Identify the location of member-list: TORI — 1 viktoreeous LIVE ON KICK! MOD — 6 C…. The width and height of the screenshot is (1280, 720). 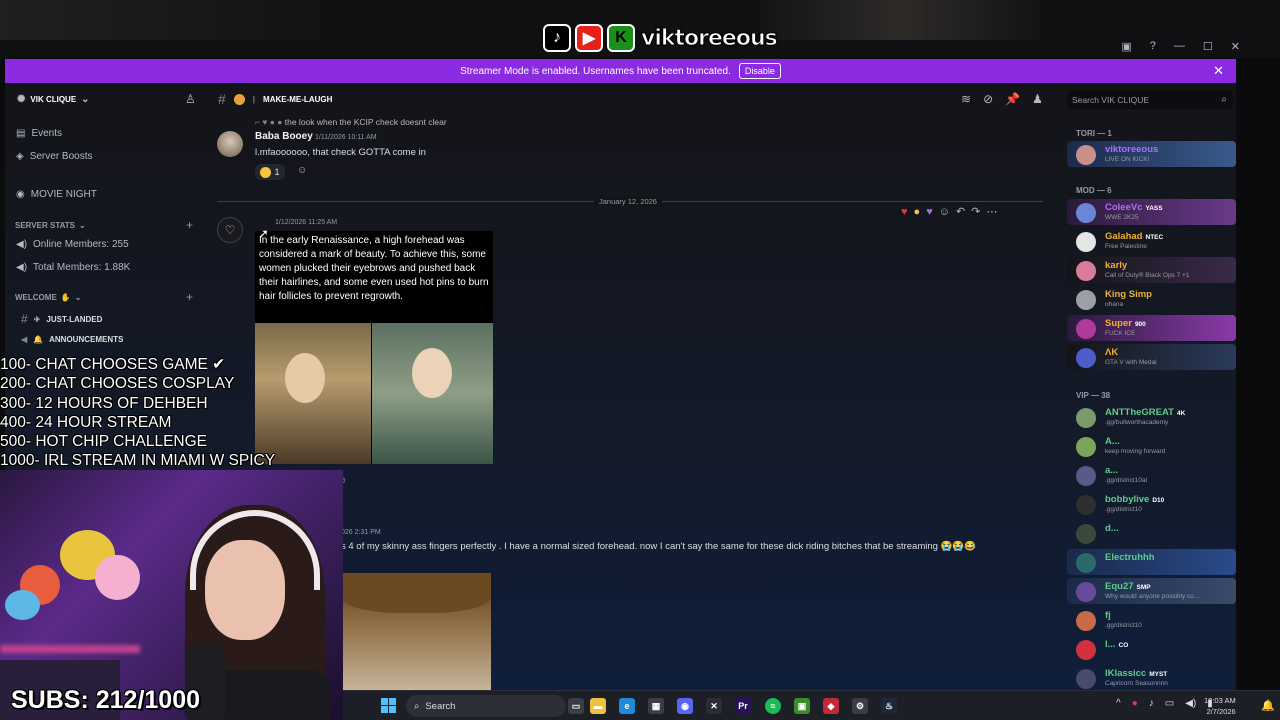
(1151, 406).